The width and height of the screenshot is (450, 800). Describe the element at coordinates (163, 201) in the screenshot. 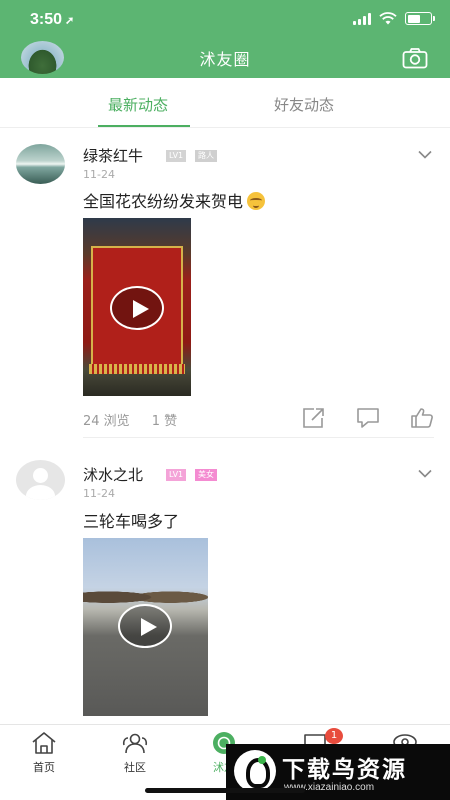

I see `post-text-content: 全国花农纷纷发来贺电` at that location.